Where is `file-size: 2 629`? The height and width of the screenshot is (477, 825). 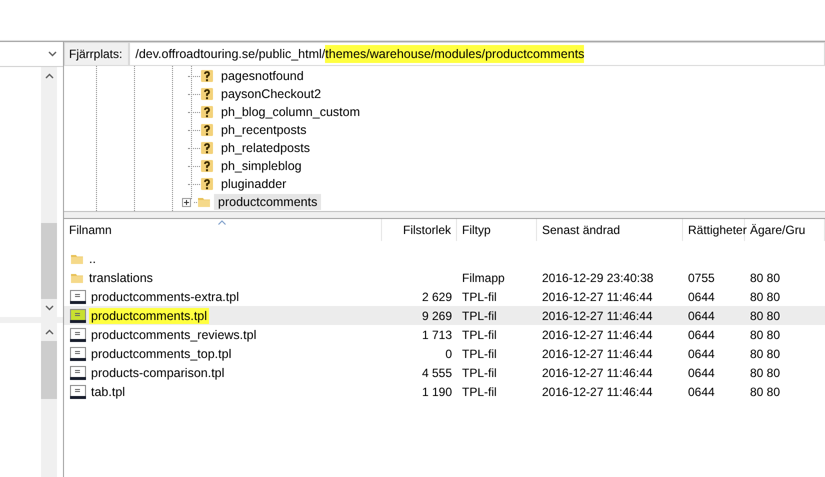
file-size: 2 629 is located at coordinates (436, 297).